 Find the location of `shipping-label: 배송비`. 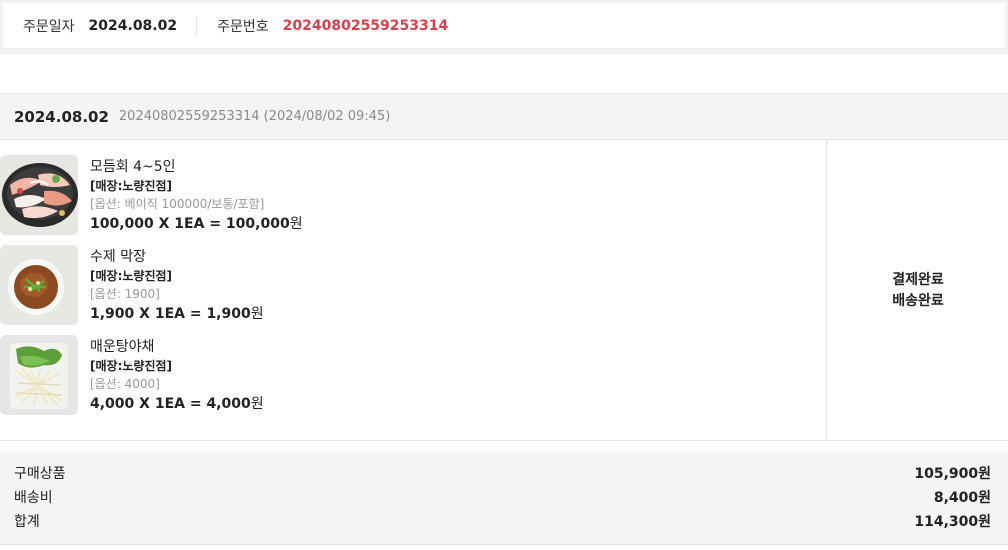

shipping-label: 배송비 is located at coordinates (33, 498).